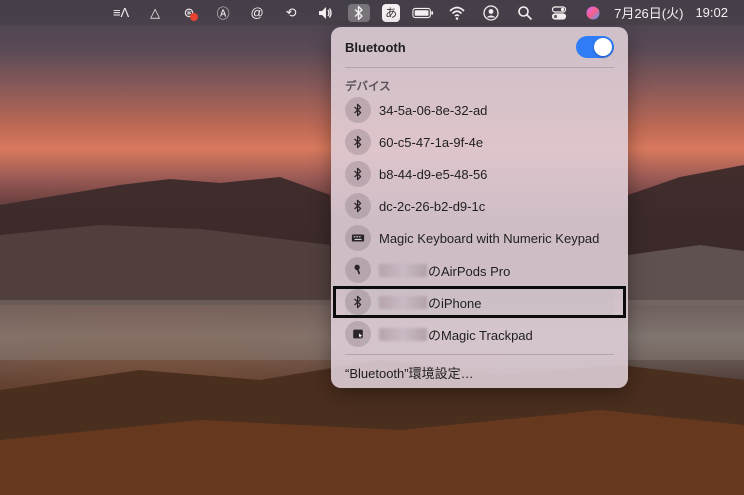 Image resolution: width=744 pixels, height=495 pixels. What do you see at coordinates (375, 47) in the screenshot?
I see `bluetooth-title: Bluetooth` at bounding box center [375, 47].